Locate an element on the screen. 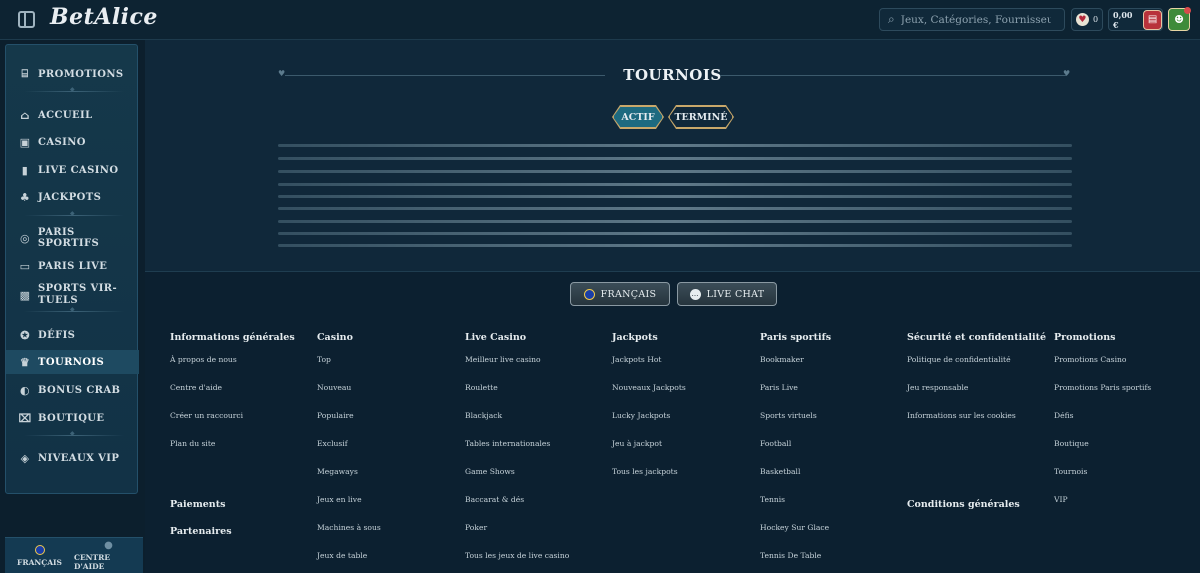 This screenshot has width=1200, height=573. footer-link: Tournois is located at coordinates (1124, 481).